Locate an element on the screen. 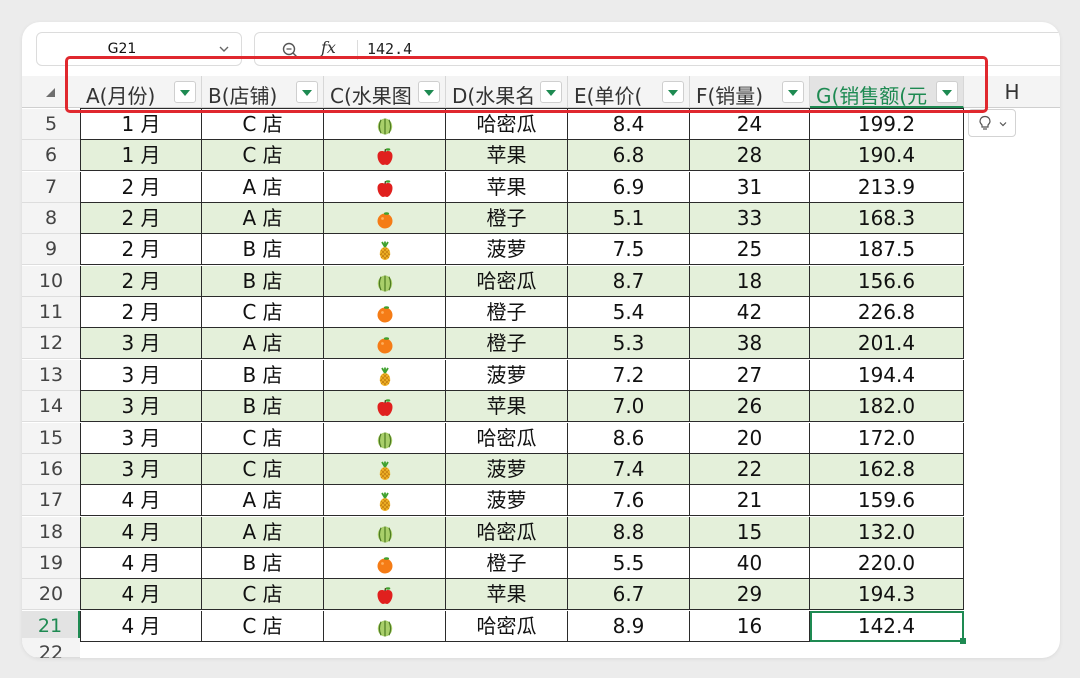 The width and height of the screenshot is (1080, 678). cell-sales: 159.6 is located at coordinates (887, 500).